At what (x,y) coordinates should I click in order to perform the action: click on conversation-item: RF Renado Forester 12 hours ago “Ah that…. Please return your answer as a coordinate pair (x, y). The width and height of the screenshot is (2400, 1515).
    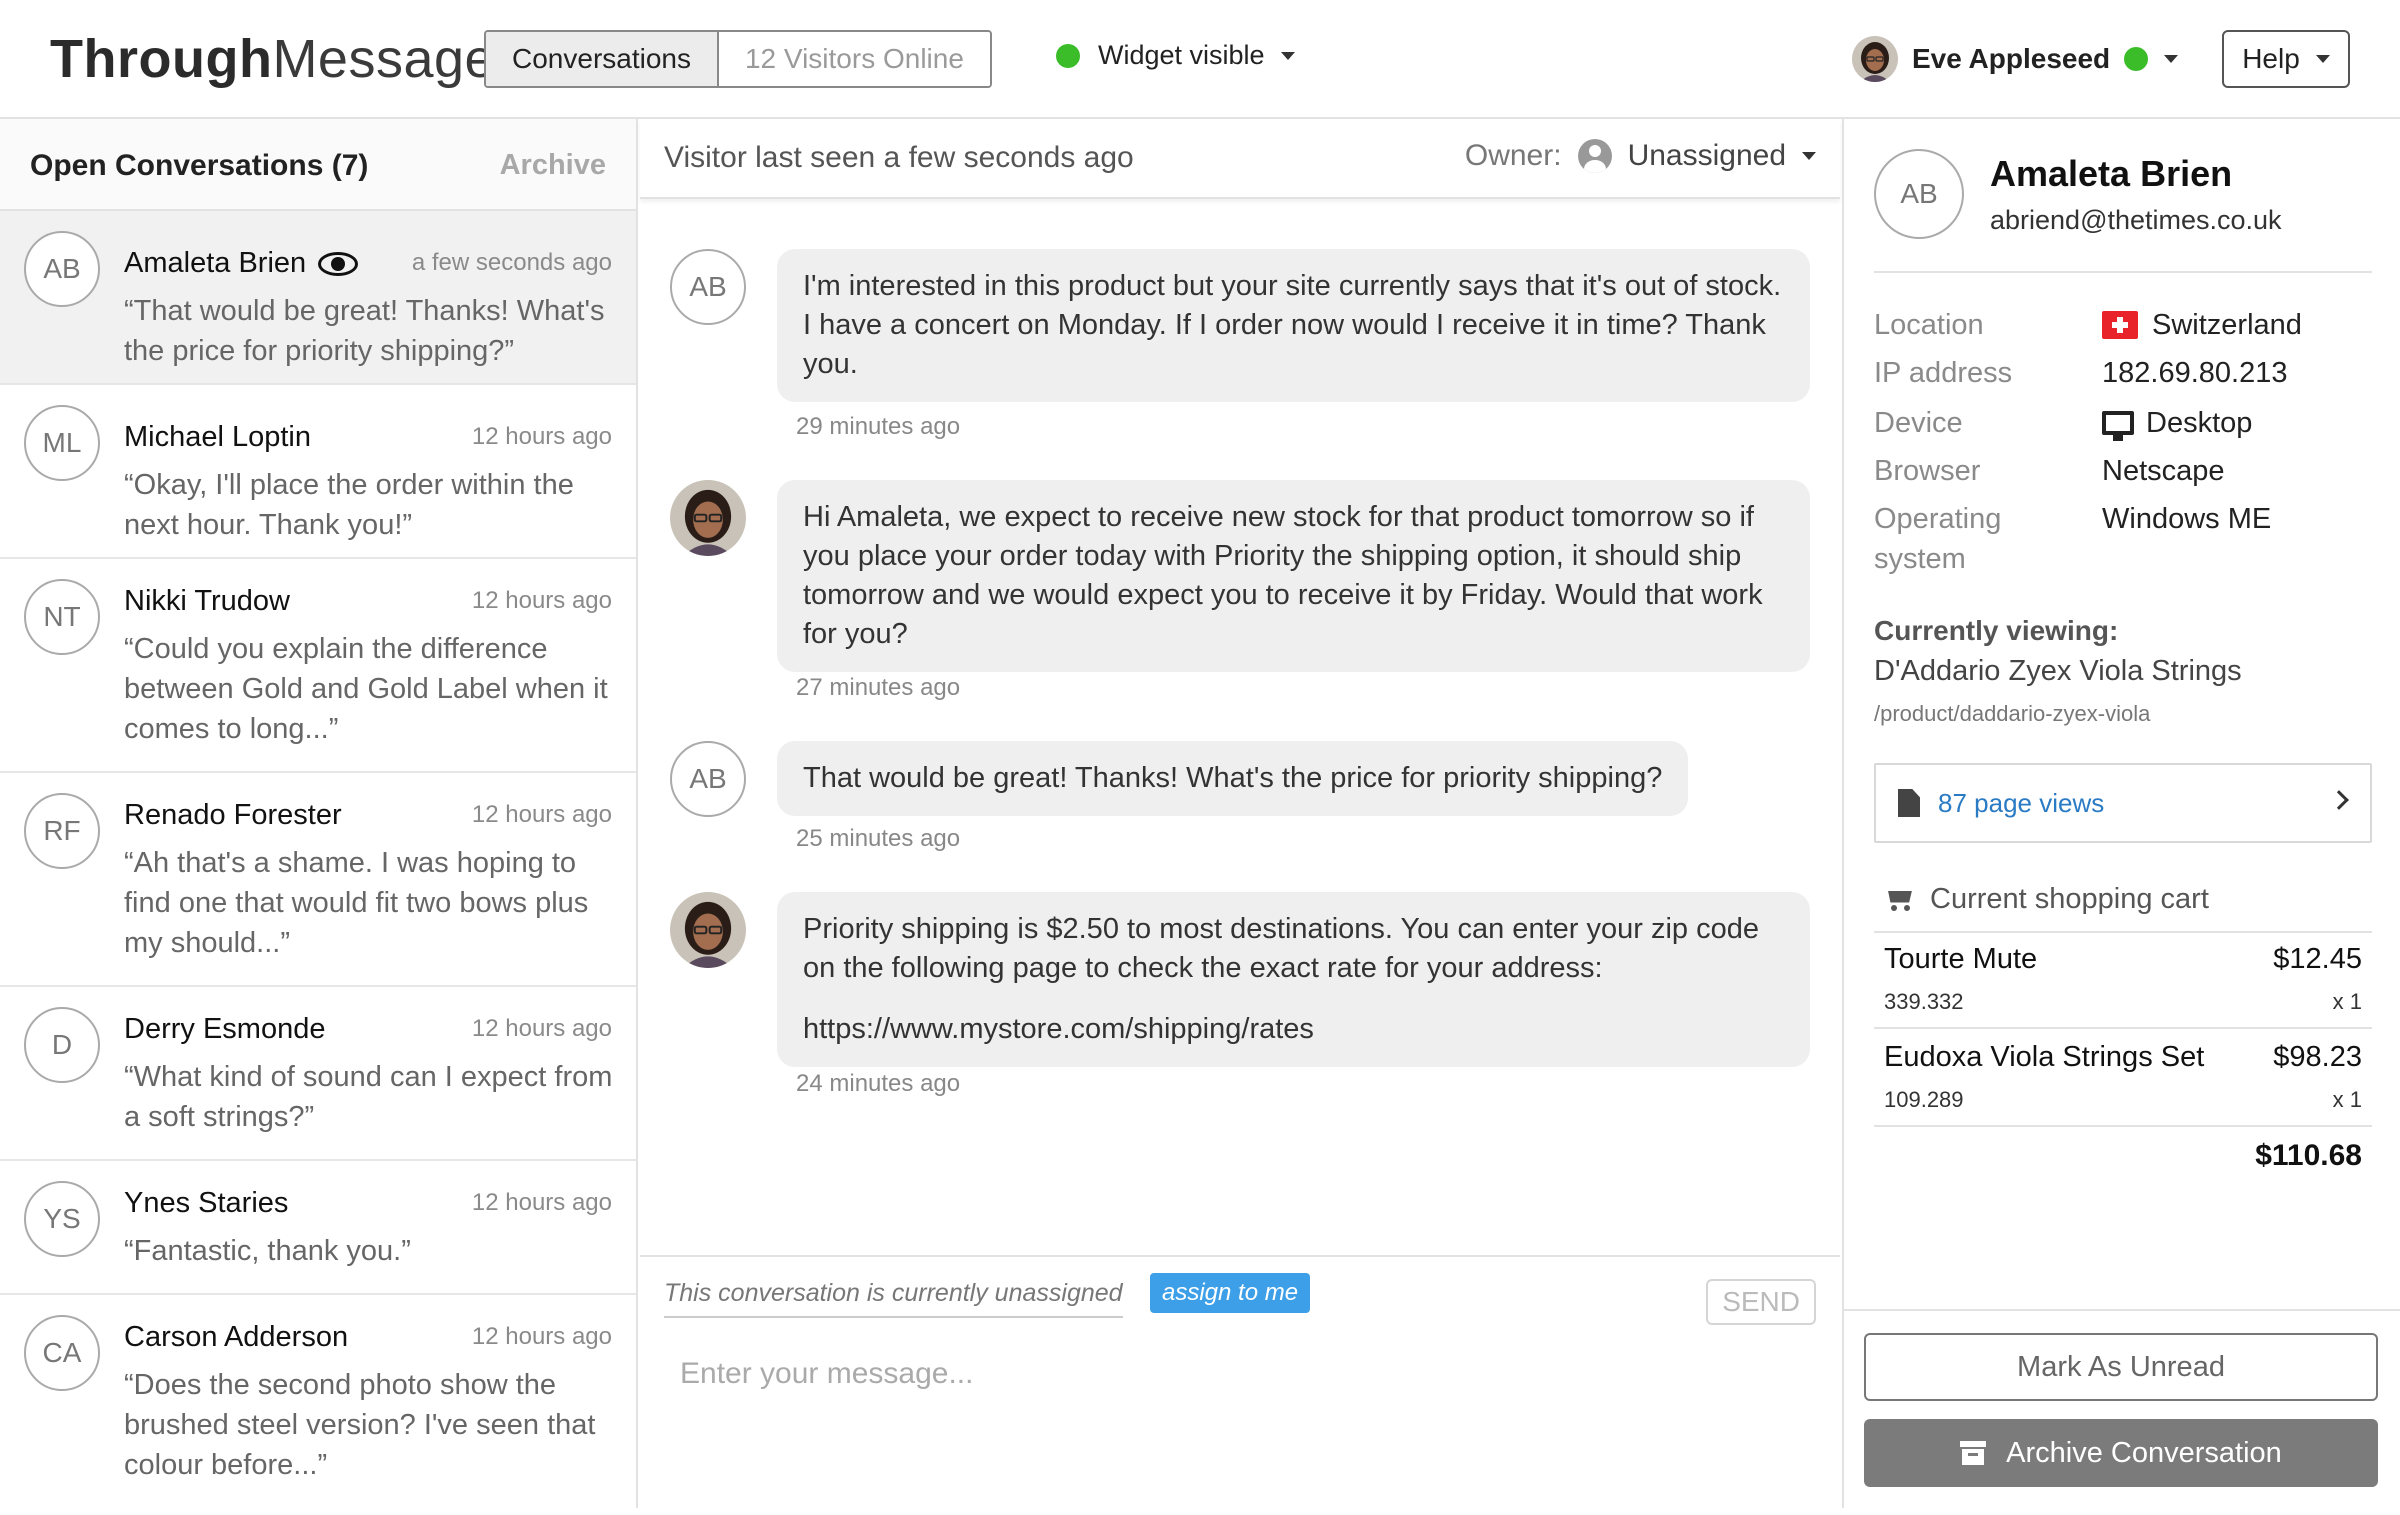
    Looking at the image, I should click on (318, 880).